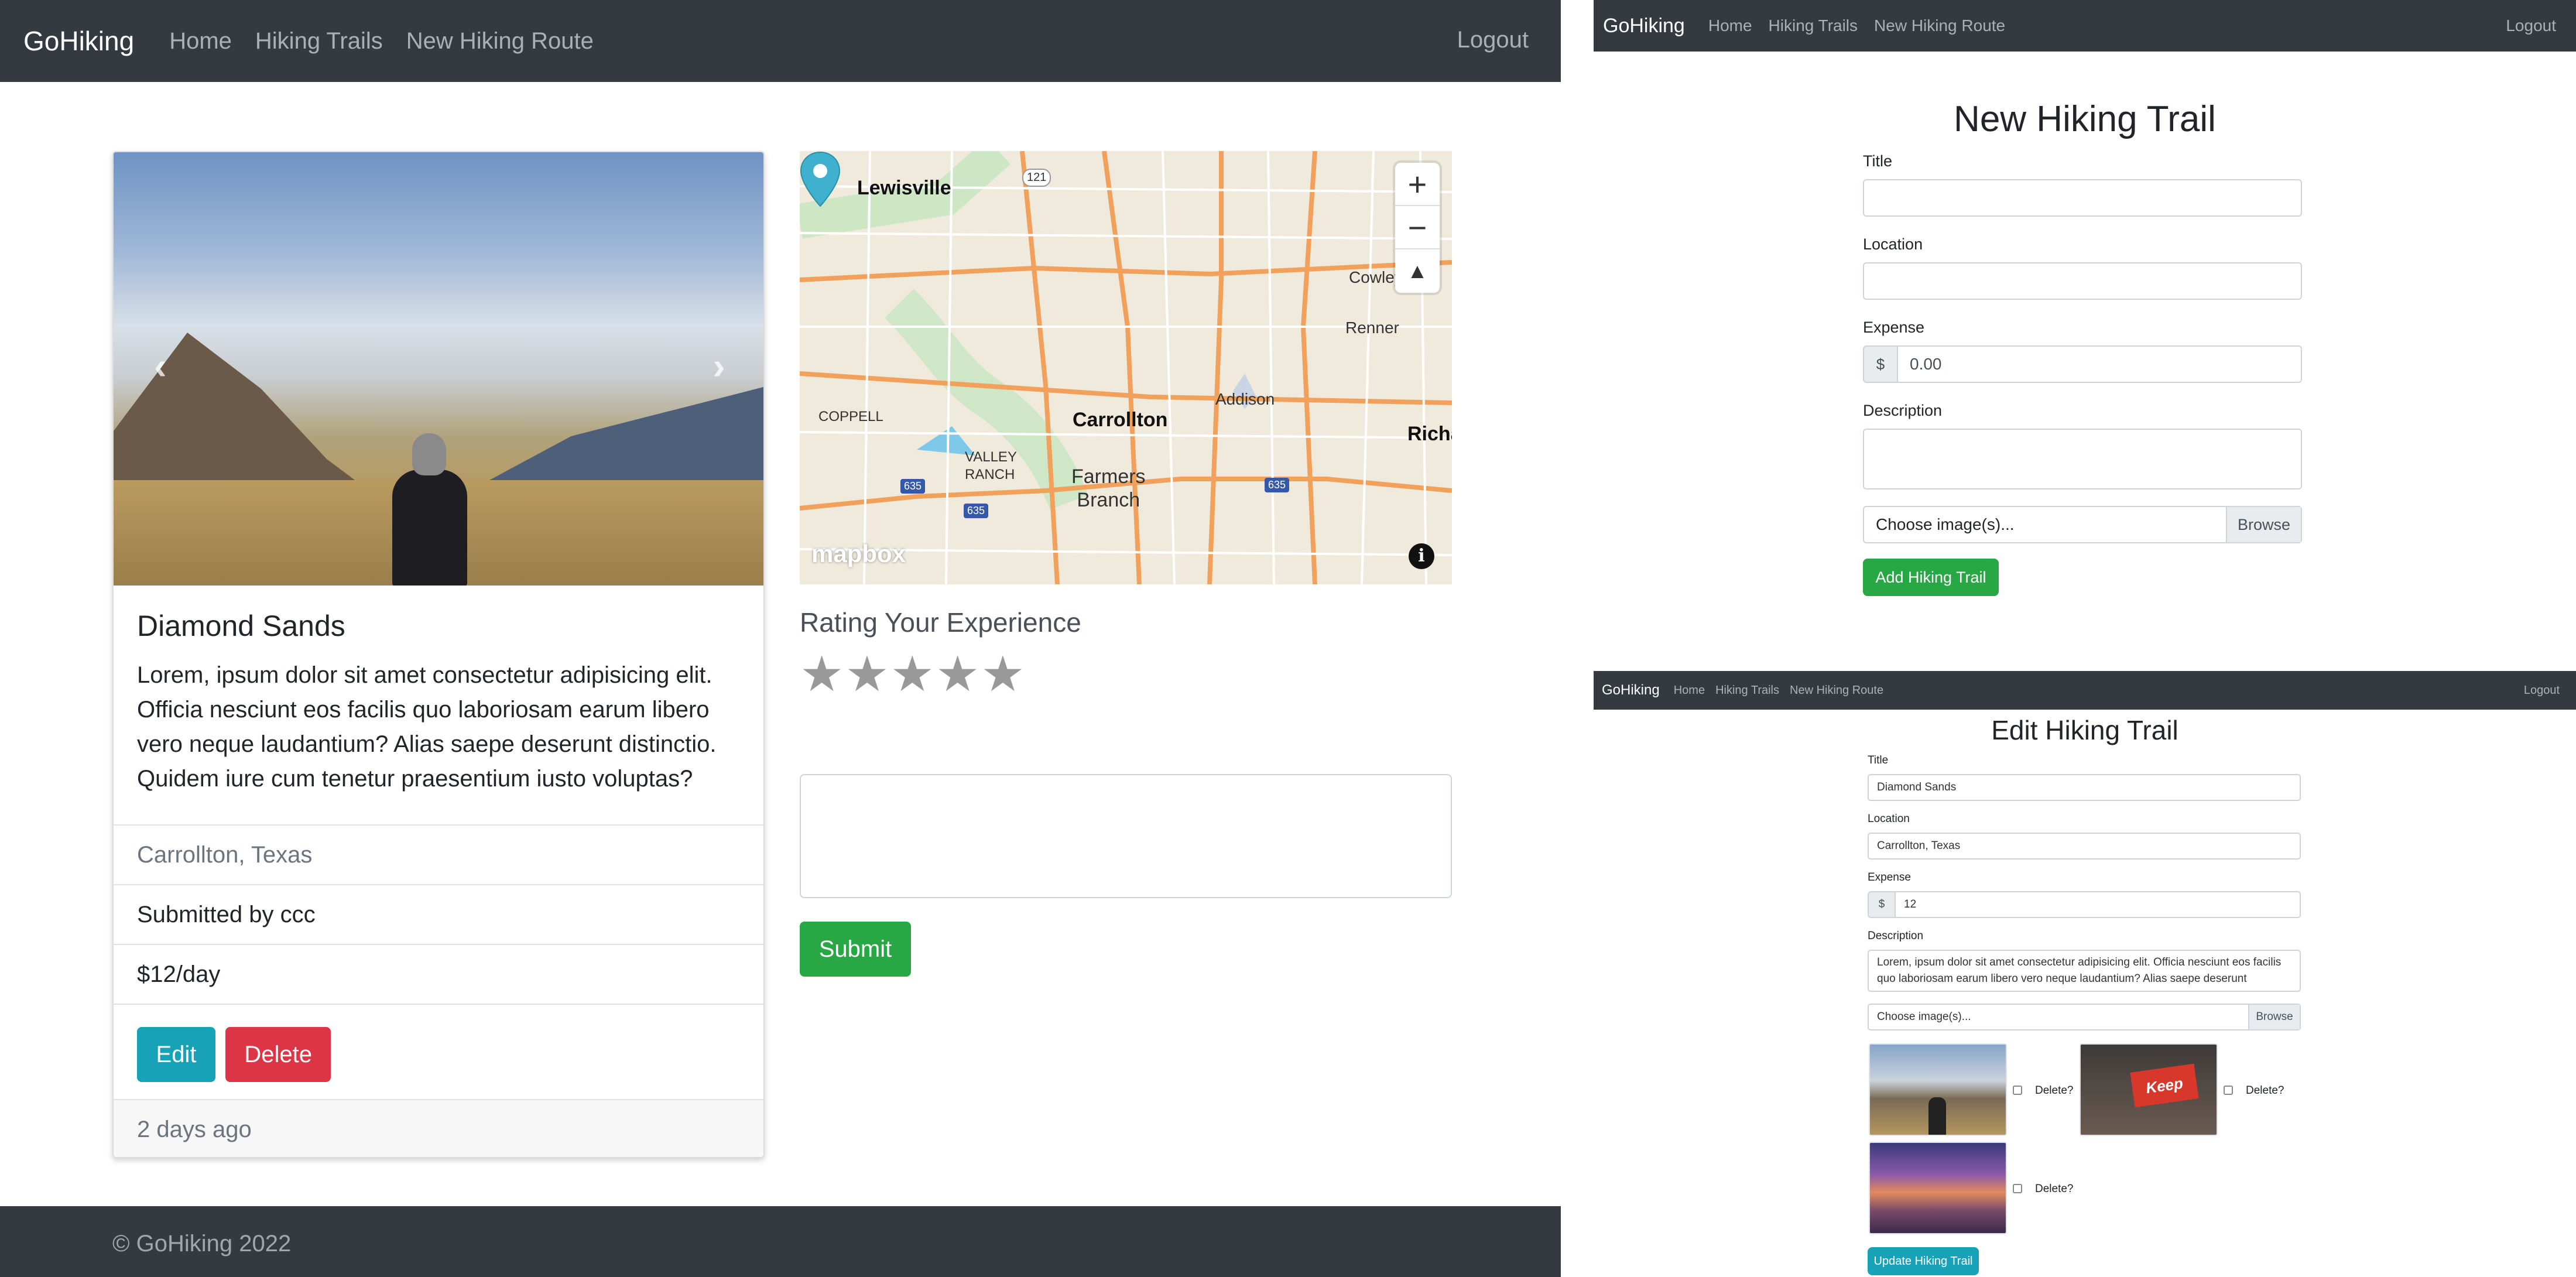  What do you see at coordinates (1429, 434) in the screenshot?
I see `map-label: Richa` at bounding box center [1429, 434].